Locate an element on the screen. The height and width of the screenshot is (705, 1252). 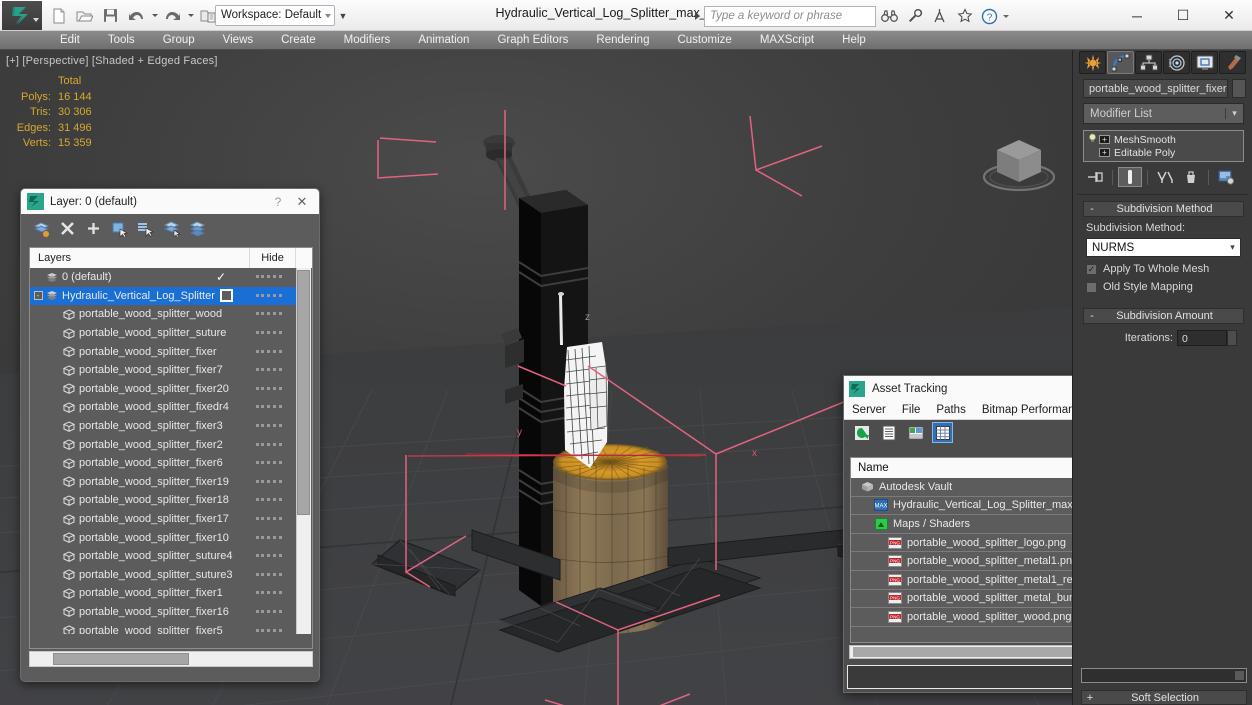
highlight-selected-icon is located at coordinates (197, 228).